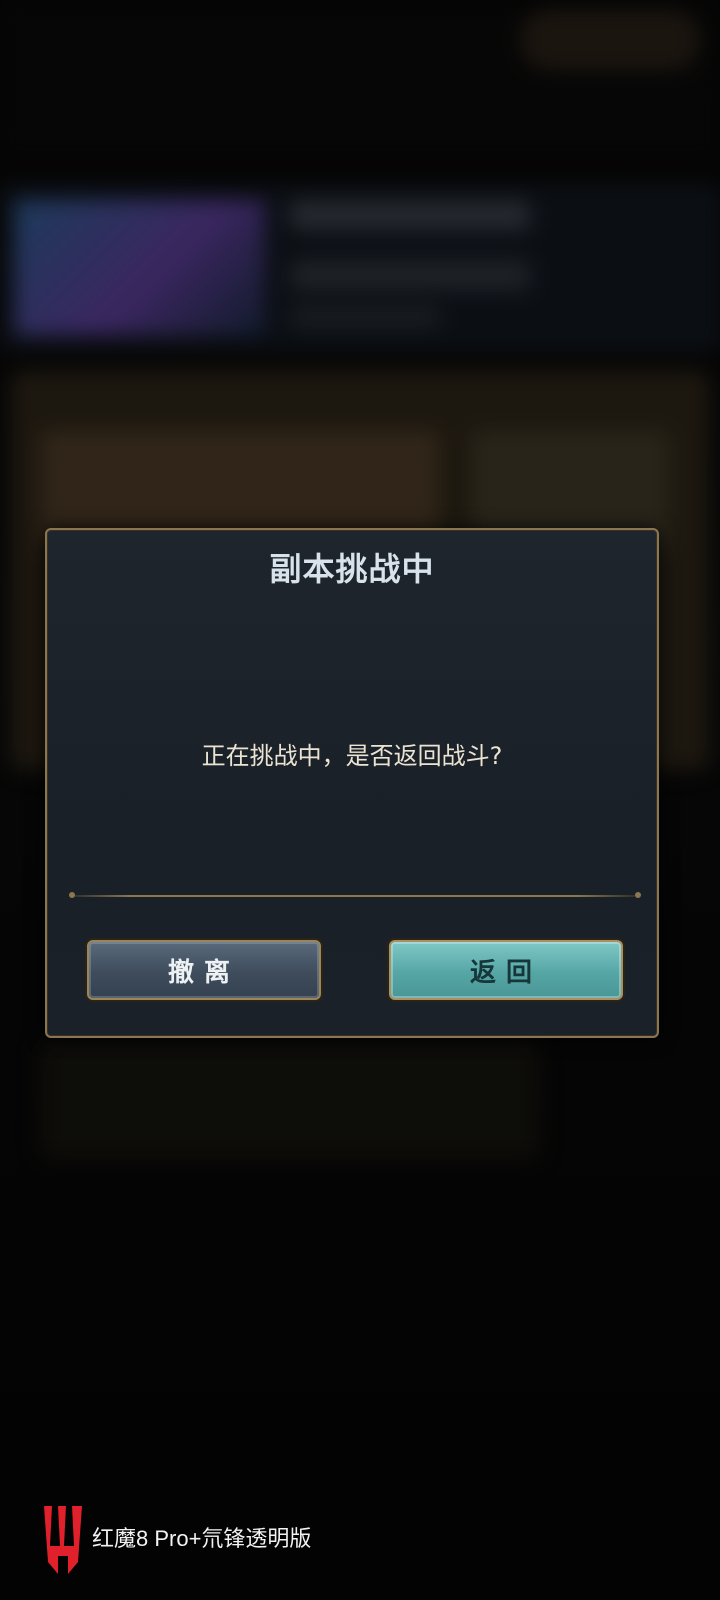  What do you see at coordinates (63, 1540) in the screenshot?
I see `red-magic-logo-icon` at bounding box center [63, 1540].